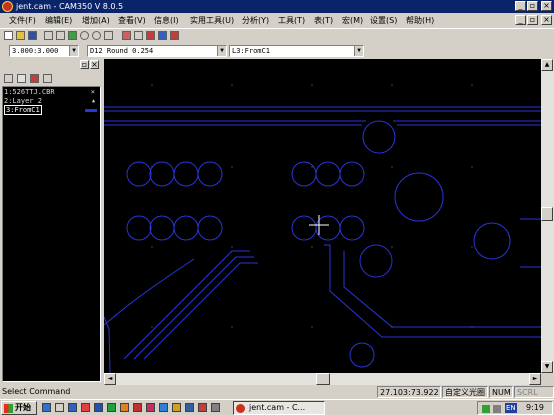 This screenshot has height=415, width=554. I want to click on vertical-scroll-thumb, so click(547, 214).